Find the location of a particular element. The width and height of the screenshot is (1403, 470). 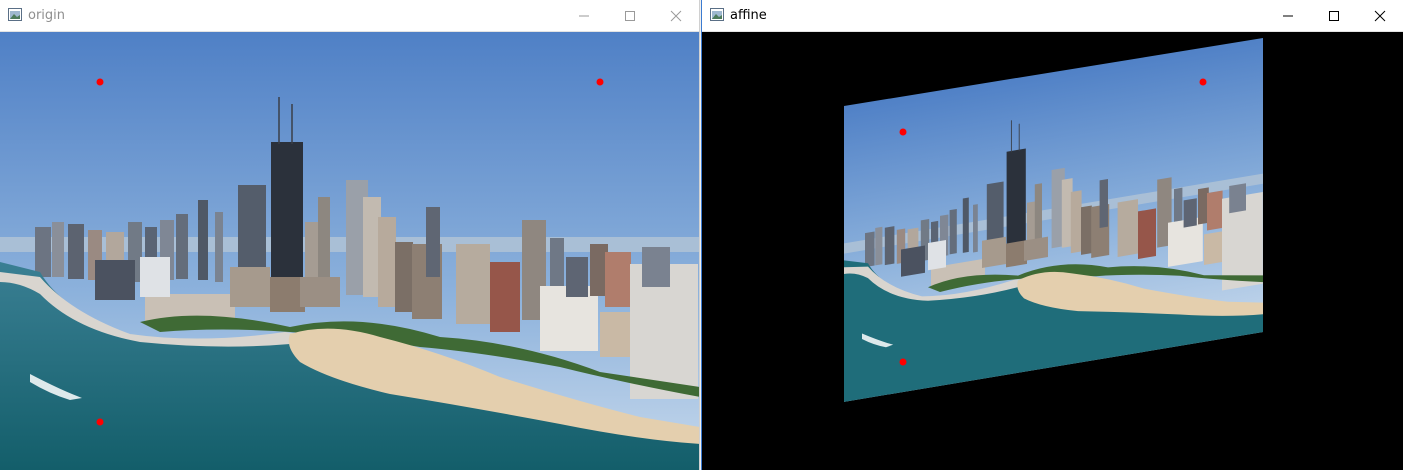

origin-titlebar: origin is located at coordinates (349, 16).